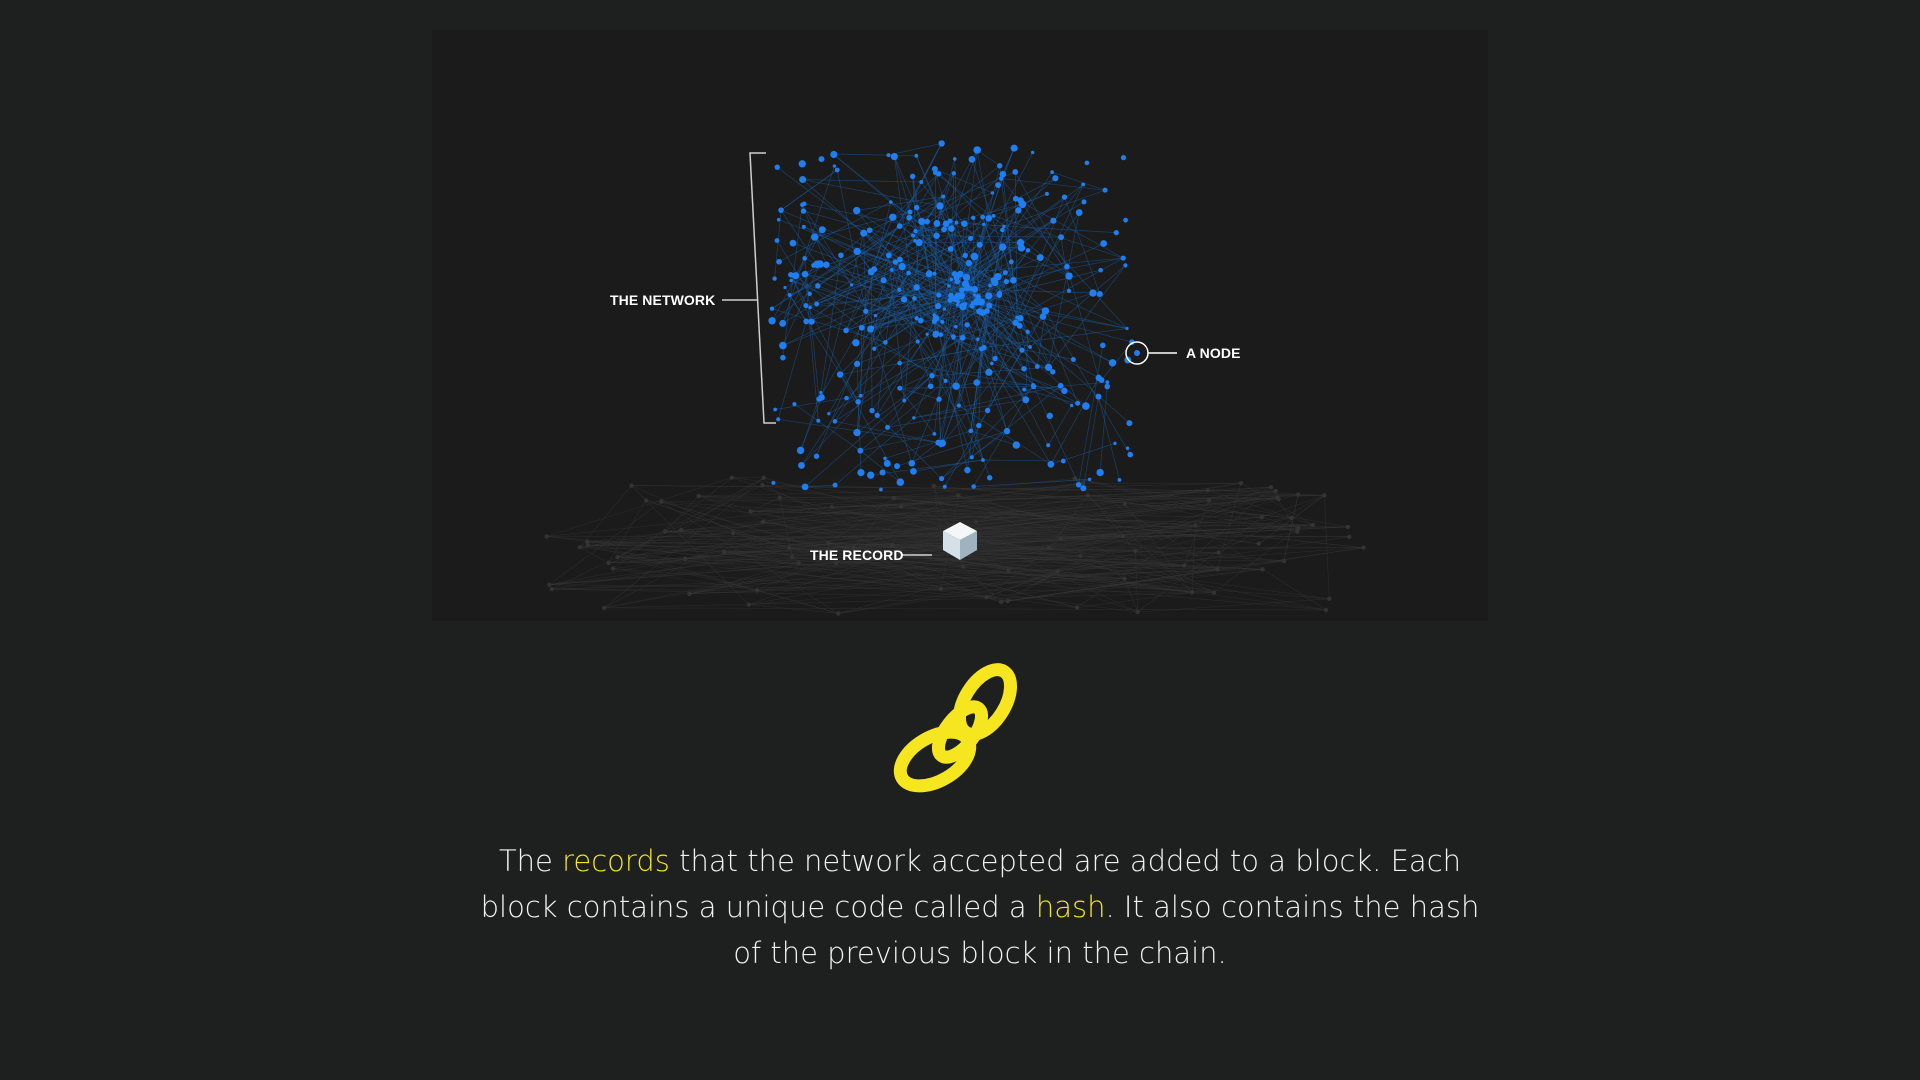  I want to click on caption-part-1: The, so click(530, 861).